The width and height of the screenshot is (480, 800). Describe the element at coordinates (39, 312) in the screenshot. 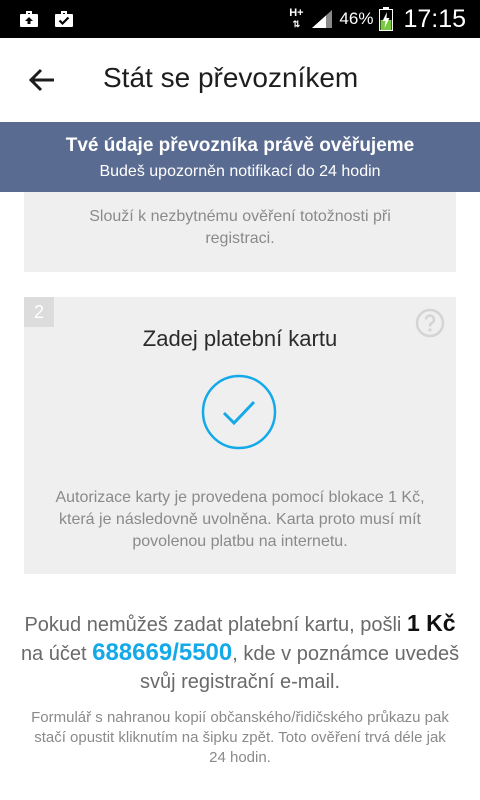

I see `step-number: 2` at that location.